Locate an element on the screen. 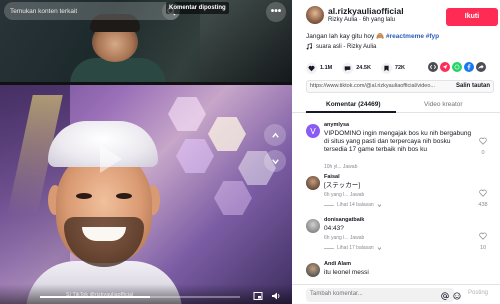 The height and width of the screenshot is (304, 500). engagement-stats: 1.1M 24.5K 72K is located at coordinates (401, 68).